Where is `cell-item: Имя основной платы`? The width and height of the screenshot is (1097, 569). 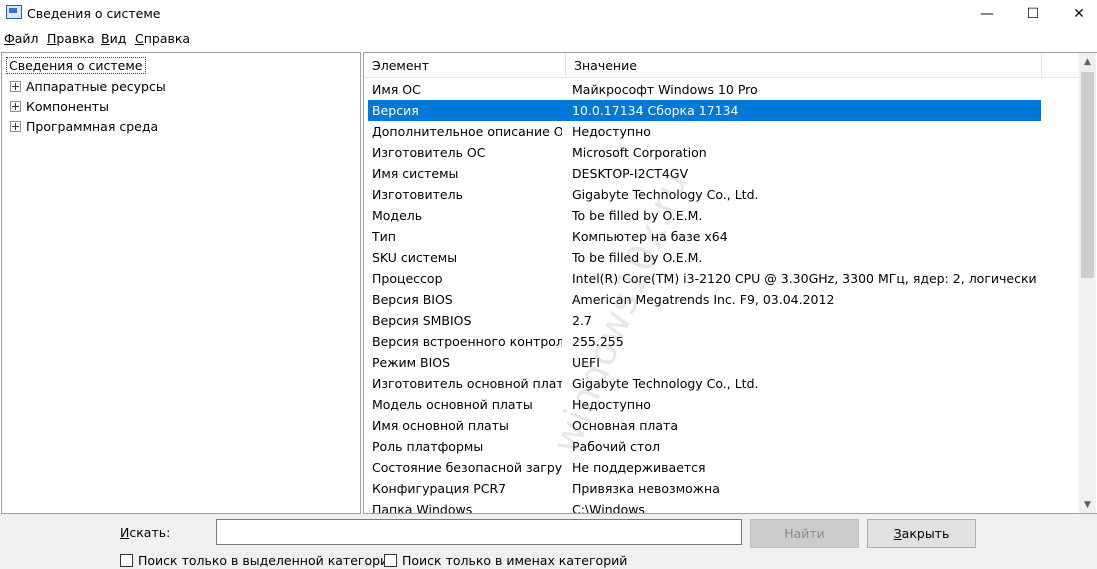
cell-item: Имя основной платы is located at coordinates (440, 425).